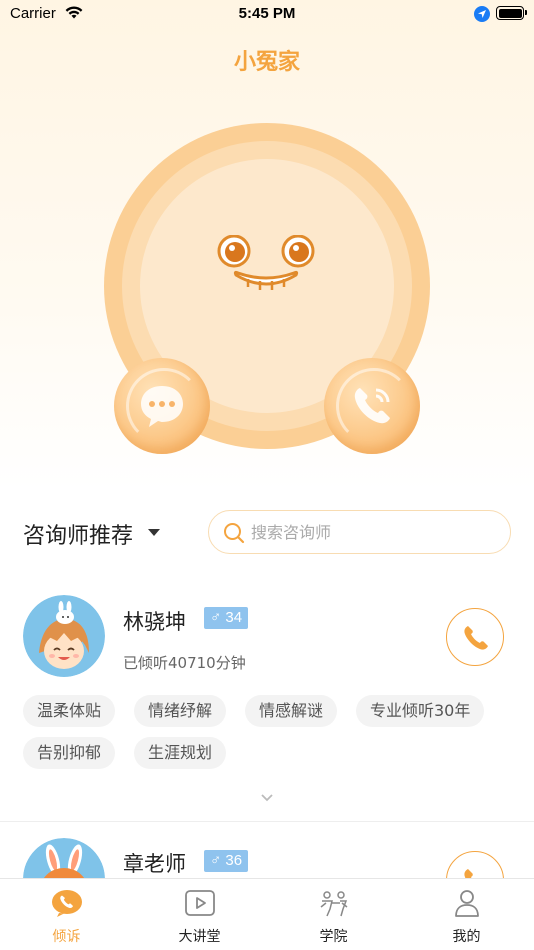 The width and height of the screenshot is (534, 950). I want to click on boy-avatar-icon, so click(64, 636).